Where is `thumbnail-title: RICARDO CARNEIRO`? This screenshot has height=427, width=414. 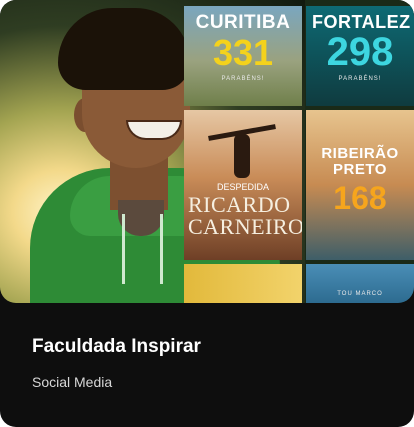
thumbnail-title: RICARDO CARNEIRO is located at coordinates (245, 215).